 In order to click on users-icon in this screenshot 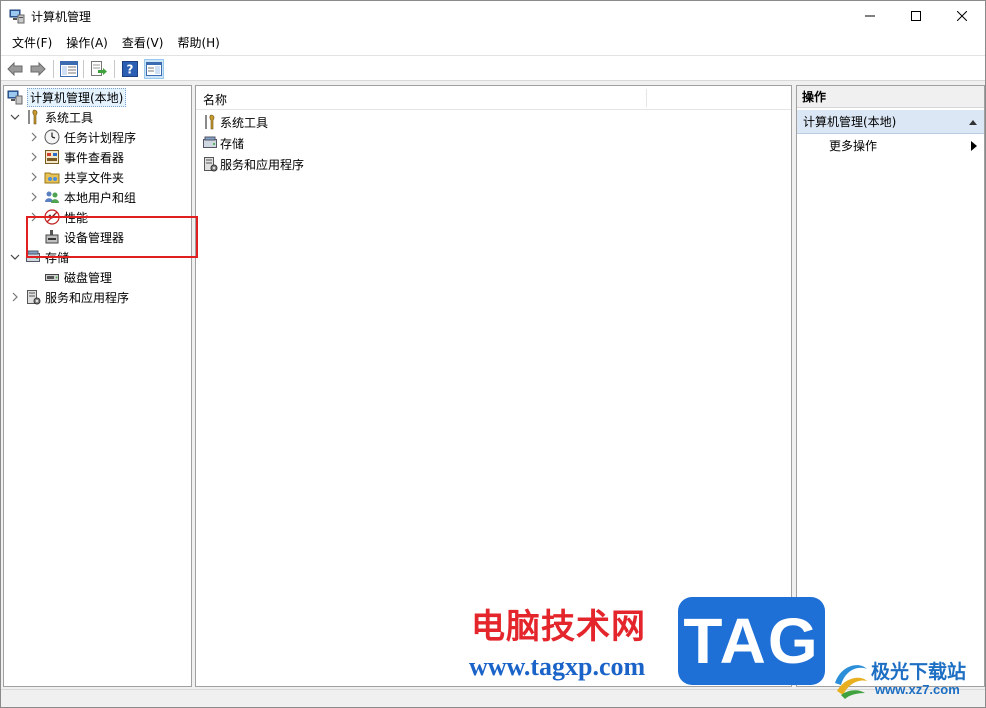, I will do `click(52, 197)`.